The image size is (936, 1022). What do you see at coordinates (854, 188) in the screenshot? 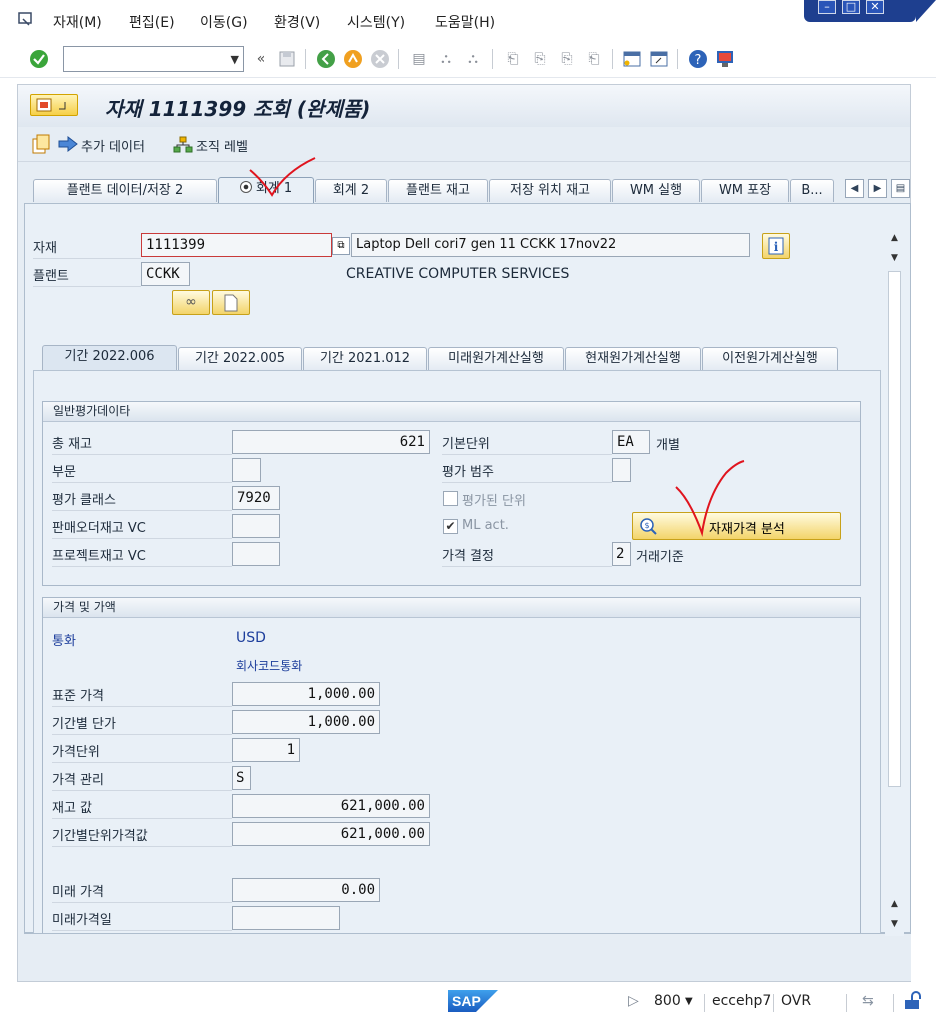
I see `tab-scroll-left-icon: ◀` at bounding box center [854, 188].